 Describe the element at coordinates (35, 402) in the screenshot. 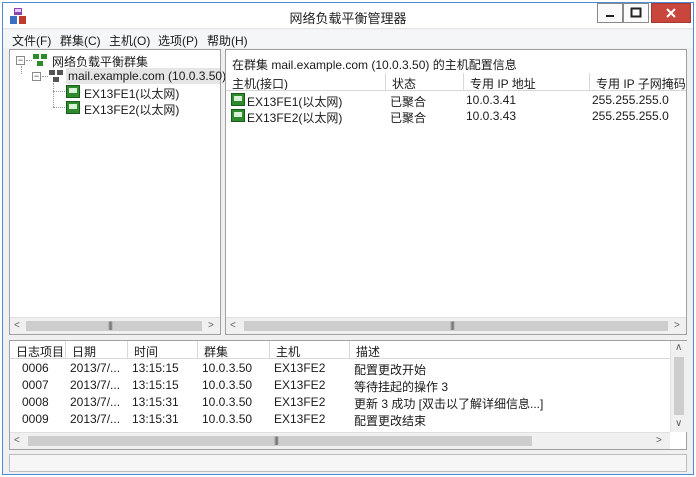

I see `log-cell: 0008` at that location.